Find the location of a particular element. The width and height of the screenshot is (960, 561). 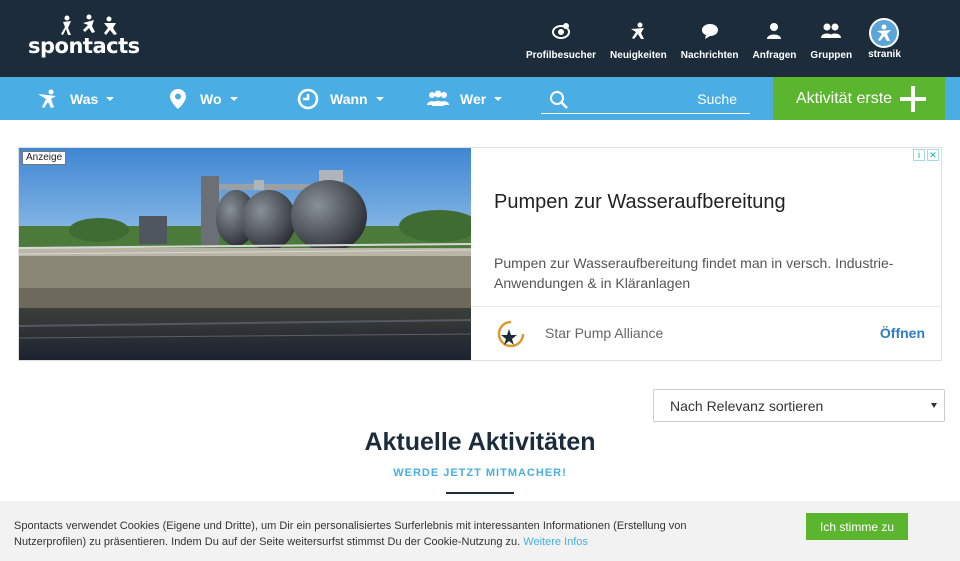

filter-wo: Wo is located at coordinates (202, 98).